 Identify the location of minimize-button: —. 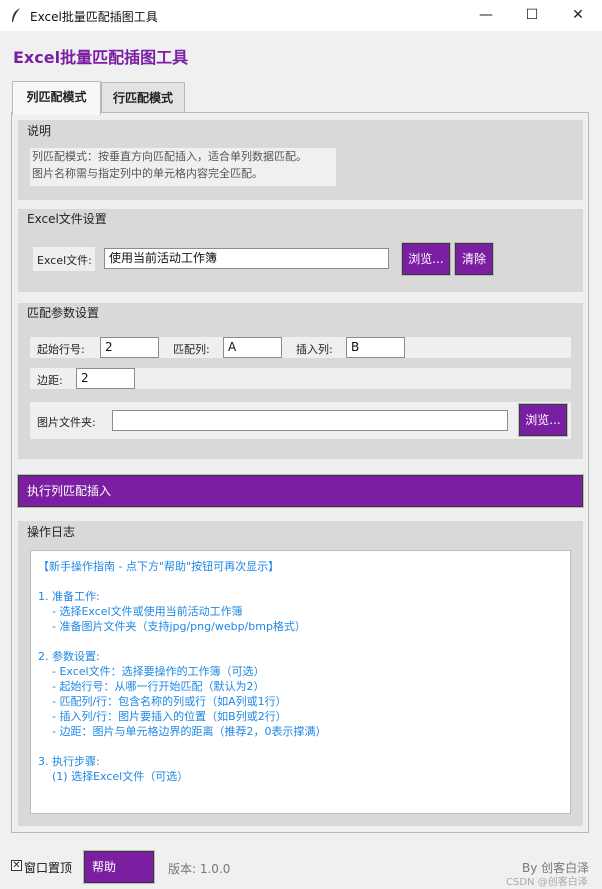
(486, 15).